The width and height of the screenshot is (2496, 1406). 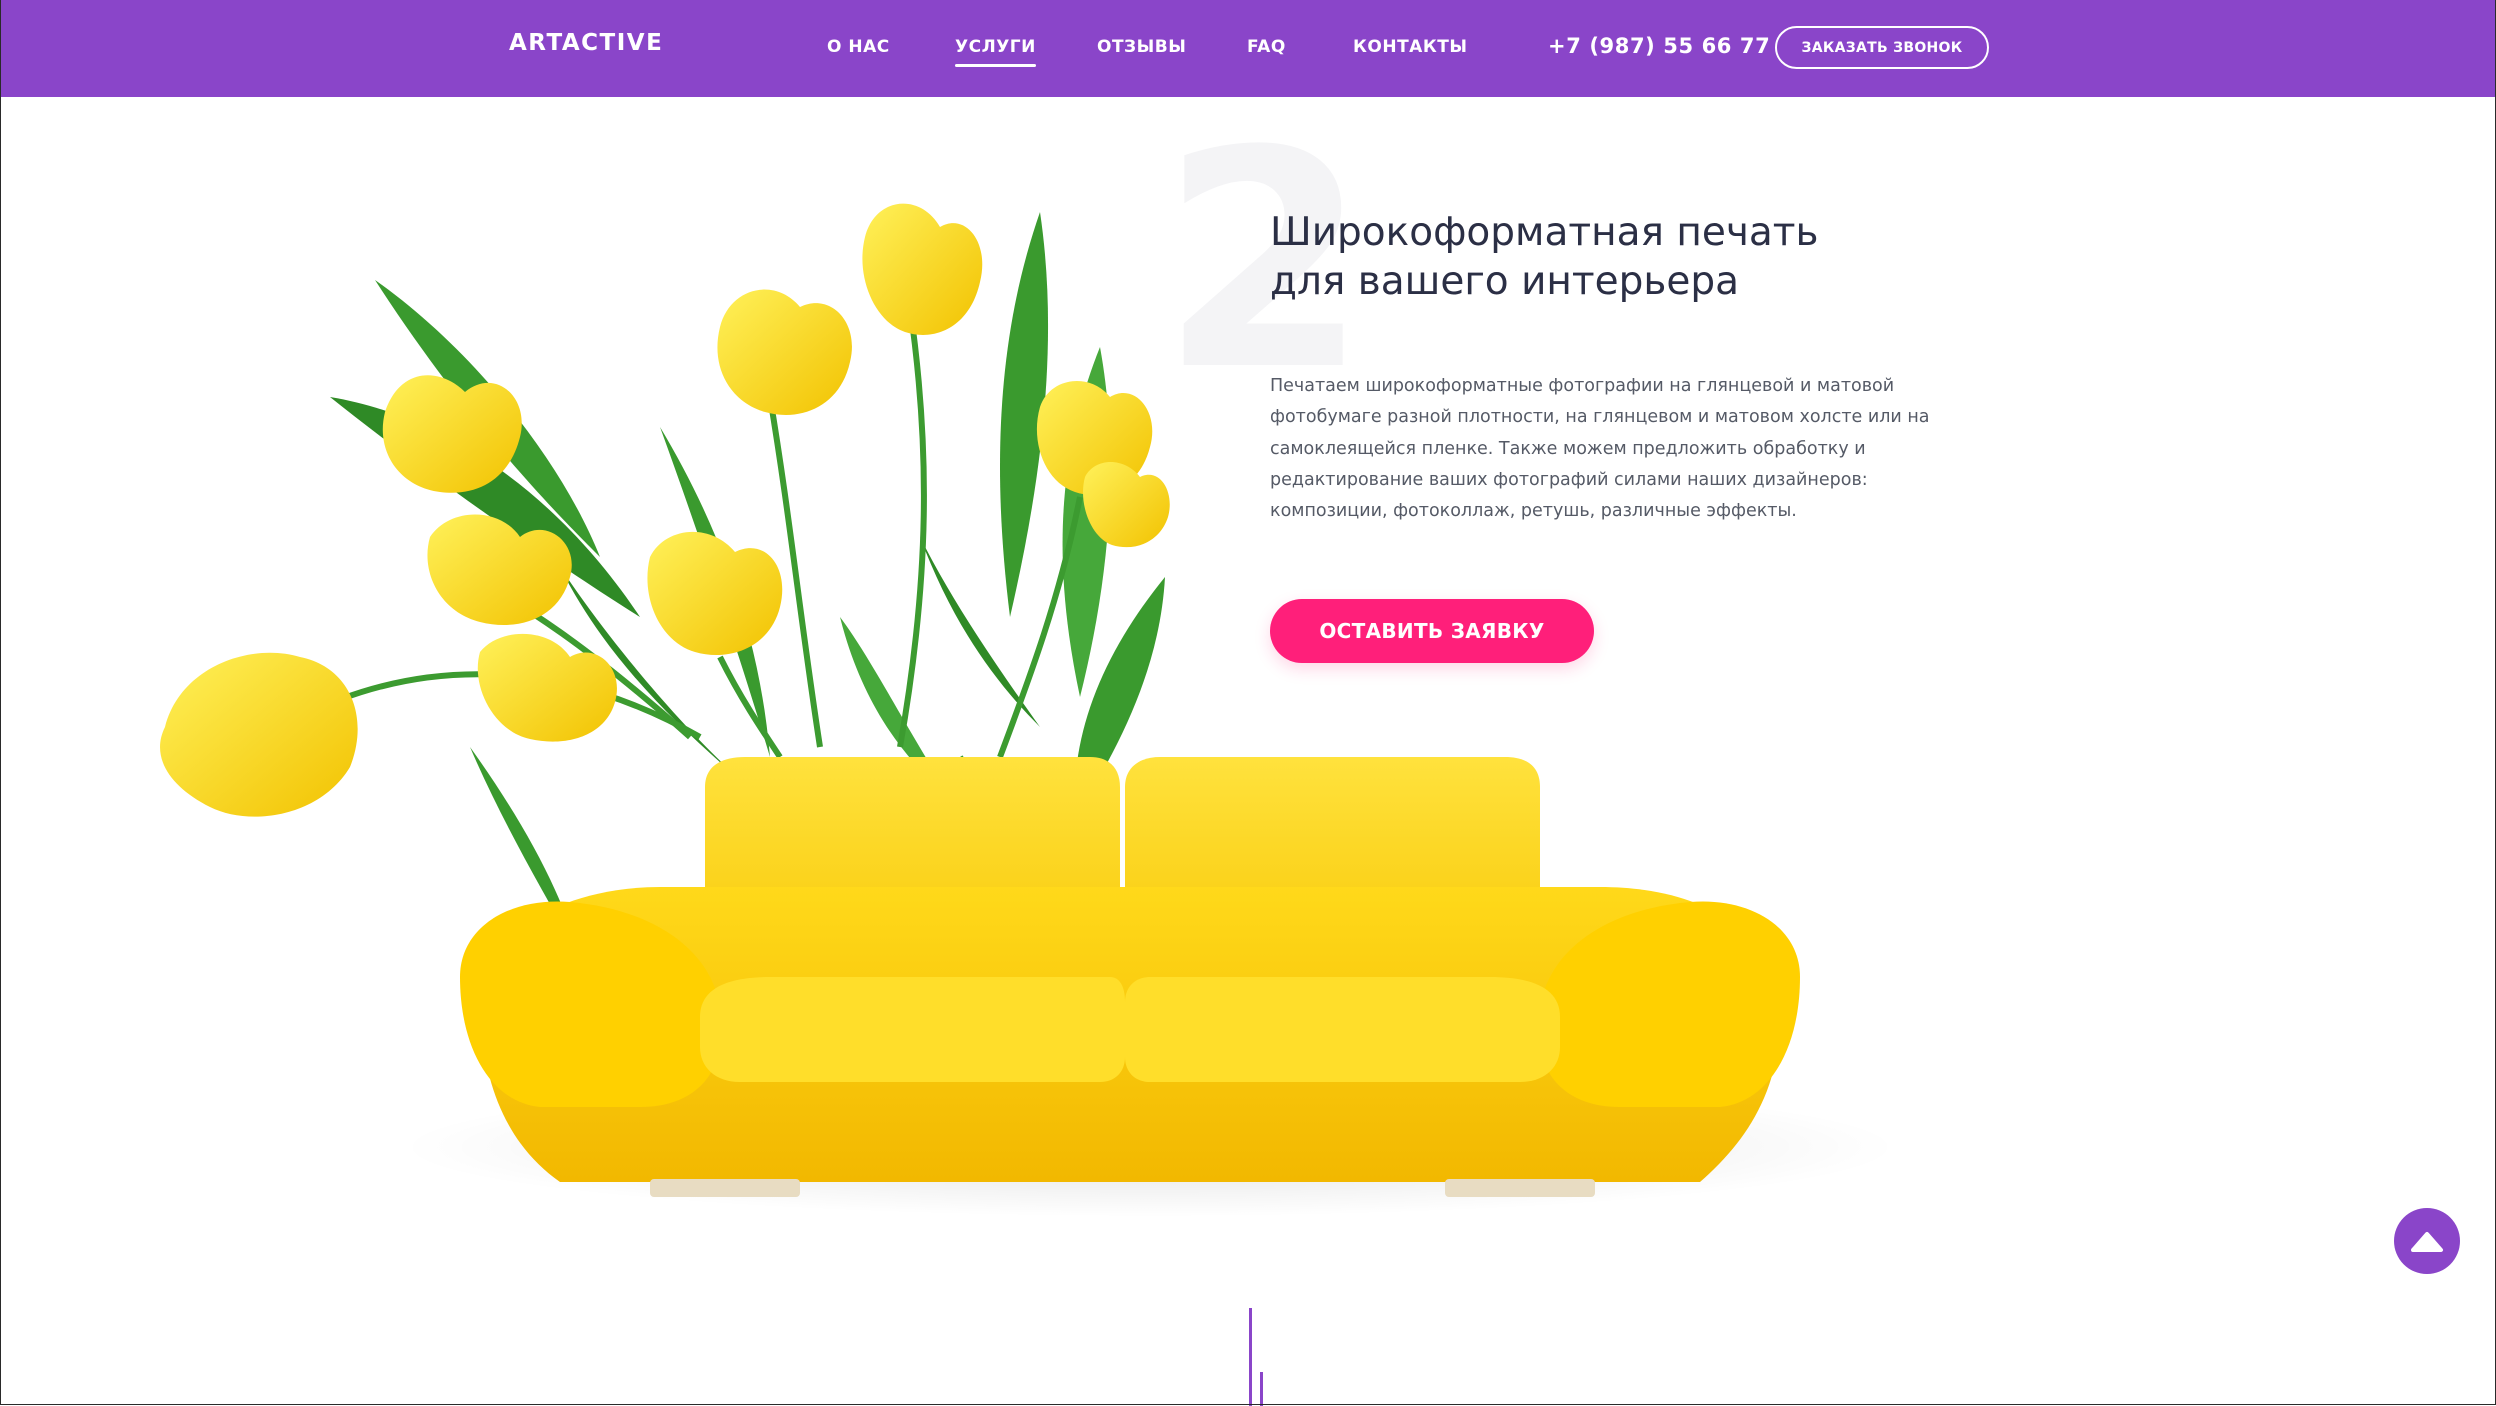 I want to click on arrow-up-icon, so click(x=2427, y=1242).